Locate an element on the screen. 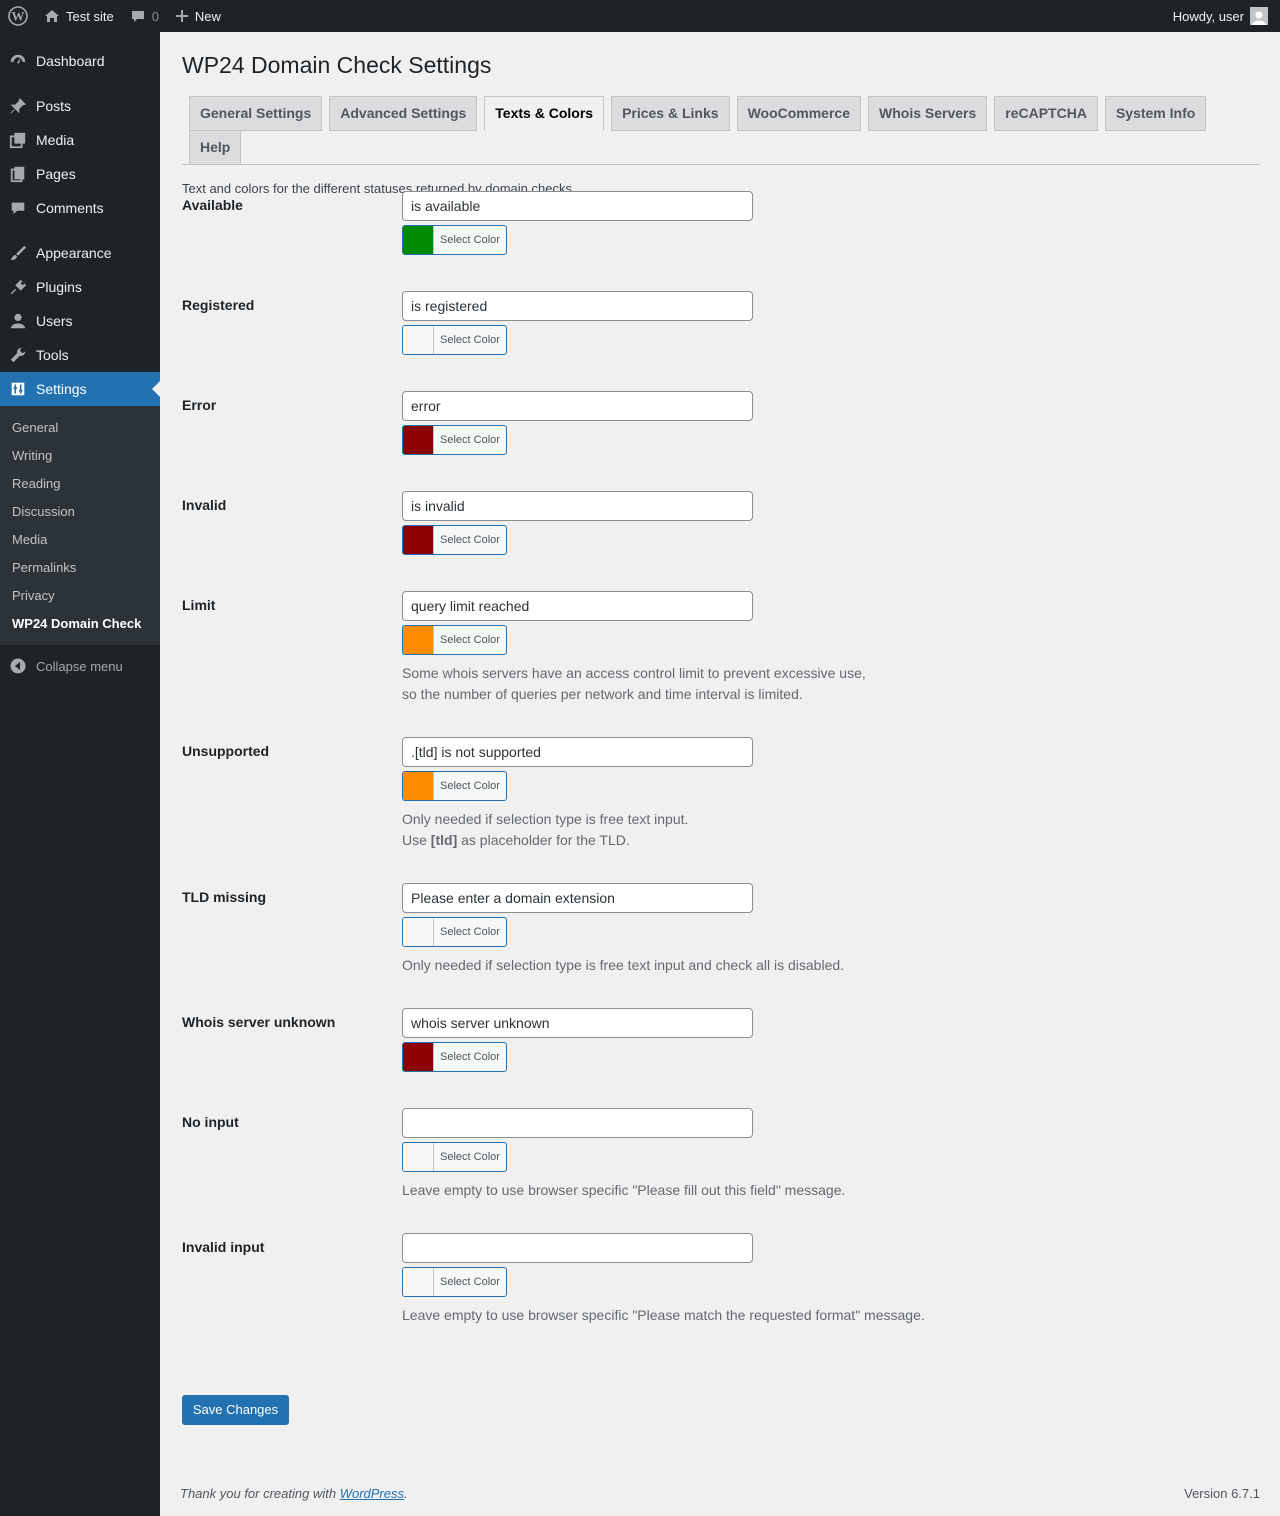 This screenshot has width=1280, height=1516. comment-icon is located at coordinates (18, 208).